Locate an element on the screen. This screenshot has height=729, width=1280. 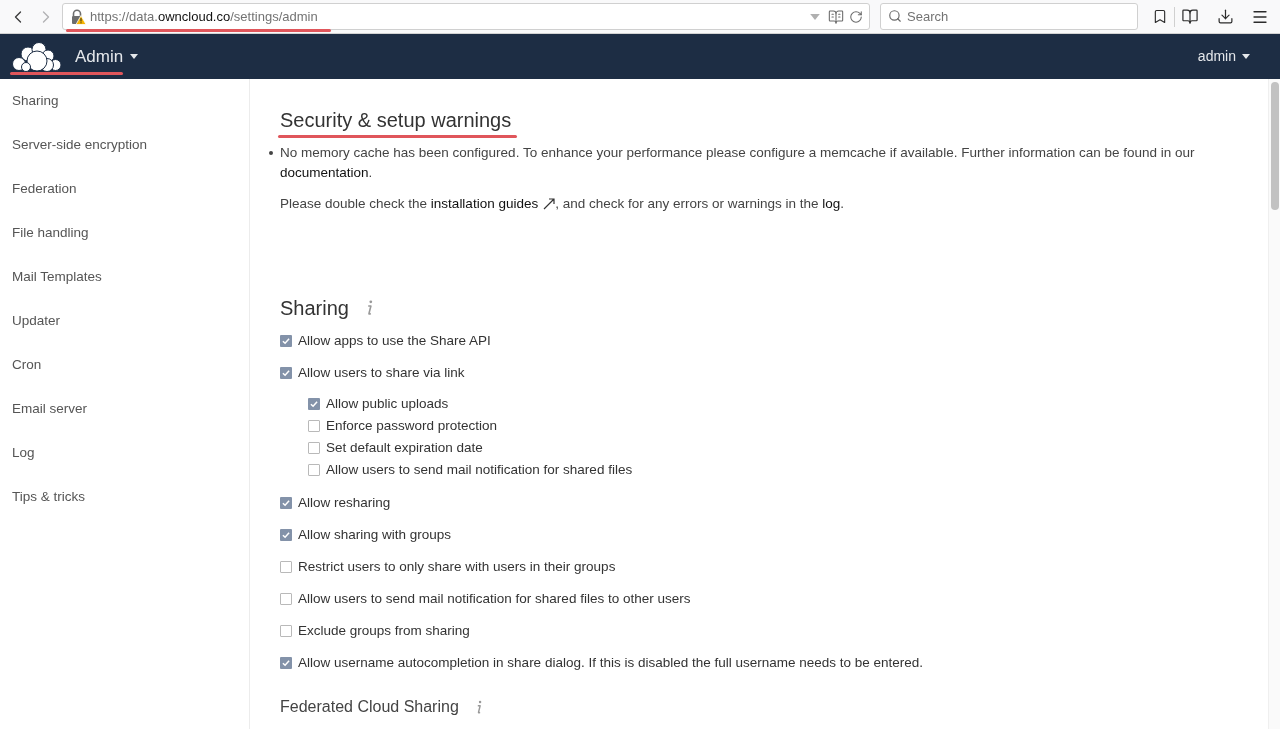
option-label: Enforce password protection is located at coordinates (412, 426).